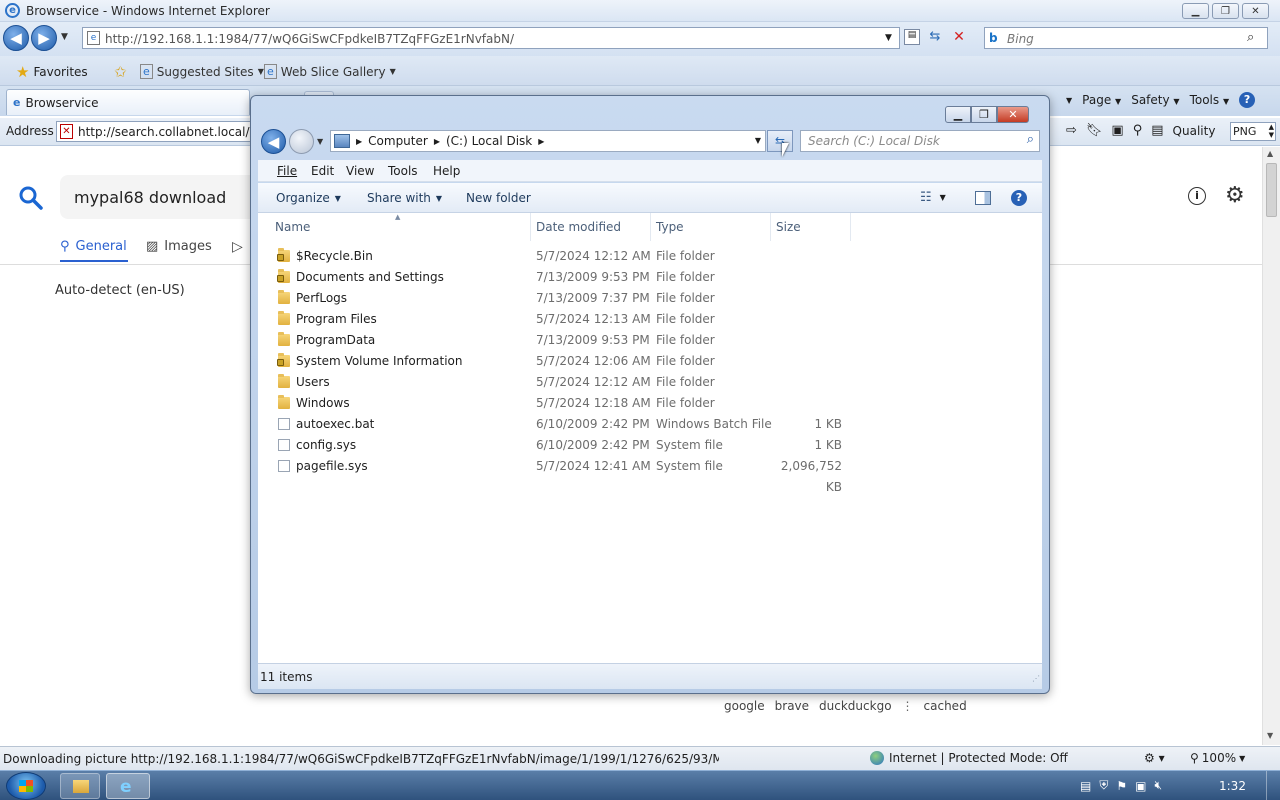 This screenshot has height=800, width=1280. Describe the element at coordinates (1217, 758) in the screenshot. I see `zoom-control: ⚲ 100% ▼` at that location.